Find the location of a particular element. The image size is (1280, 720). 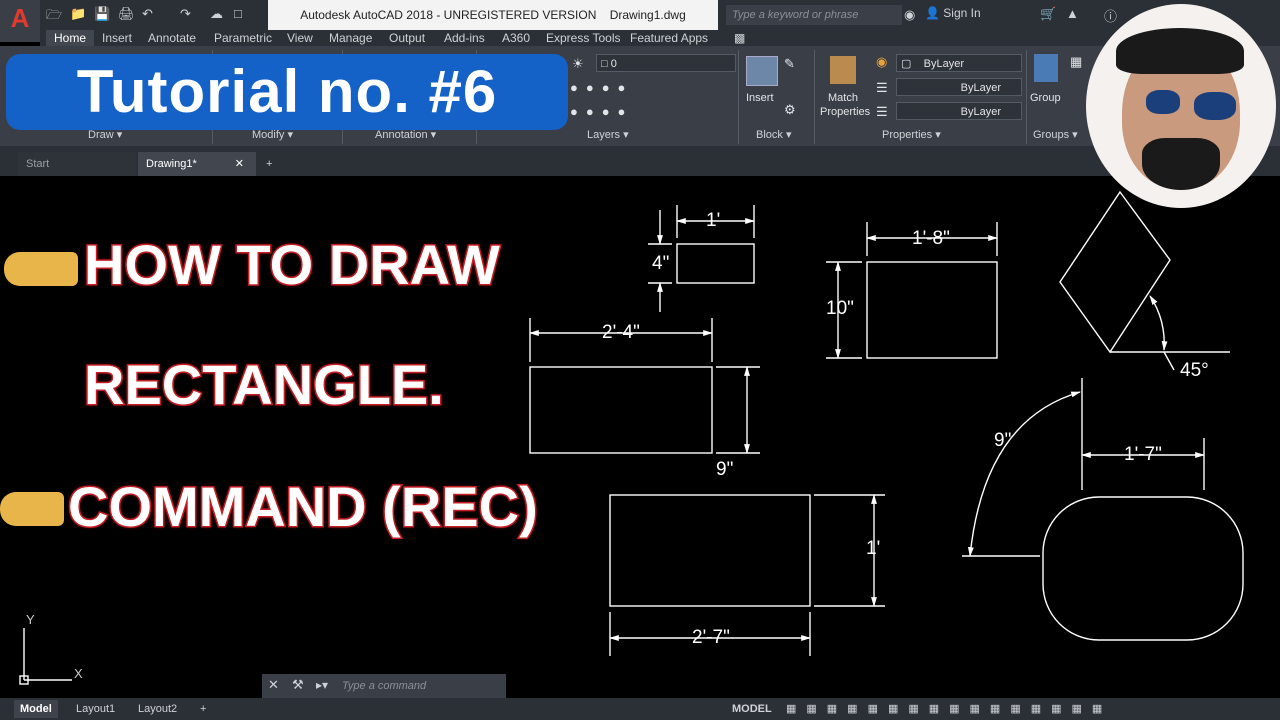

presenter-avatar is located at coordinates (1181, 106).